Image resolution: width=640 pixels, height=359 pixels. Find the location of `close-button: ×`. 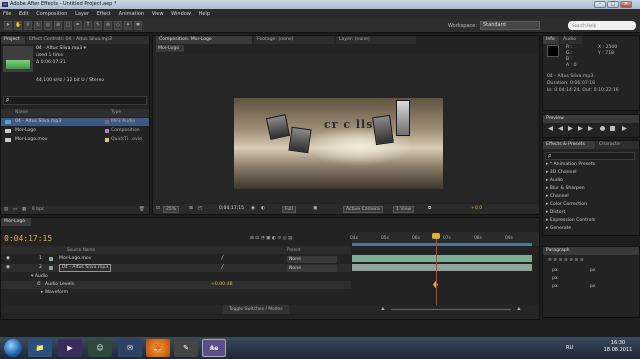

close-button: × is located at coordinates (626, 4).